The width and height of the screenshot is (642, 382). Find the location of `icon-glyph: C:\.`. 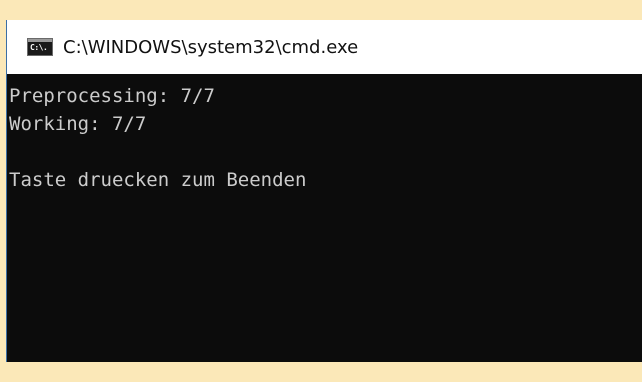

icon-glyph: C:\. is located at coordinates (39, 47).